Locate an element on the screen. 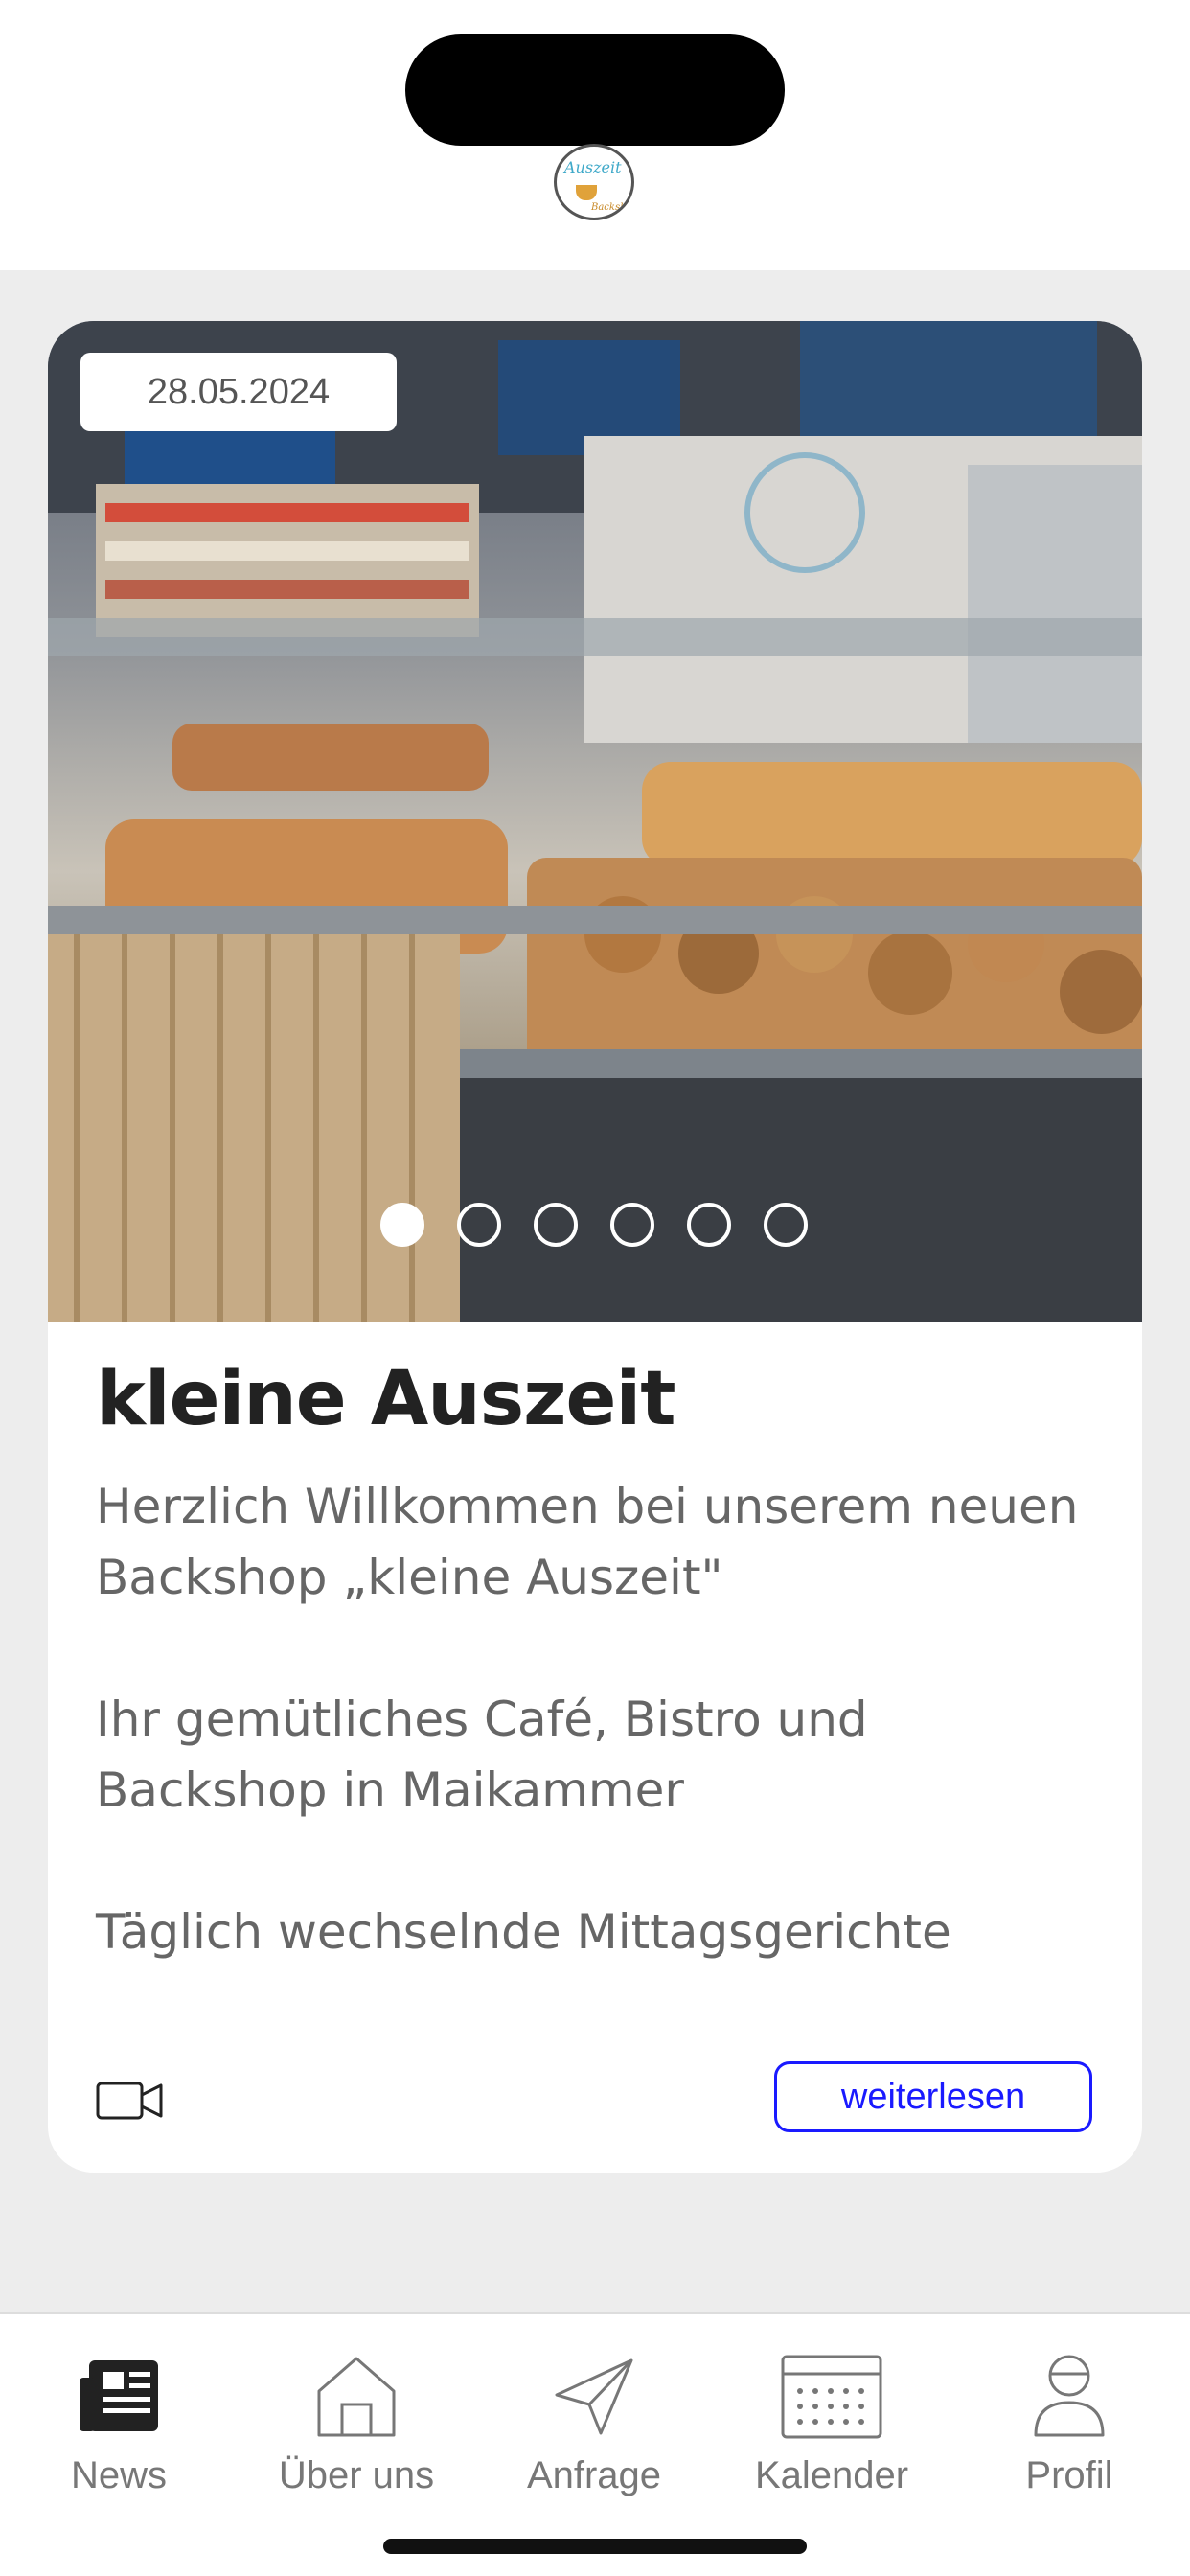 Image resolution: width=1190 pixels, height=2576 pixels. tab-label: Anfrage is located at coordinates (594, 2475).